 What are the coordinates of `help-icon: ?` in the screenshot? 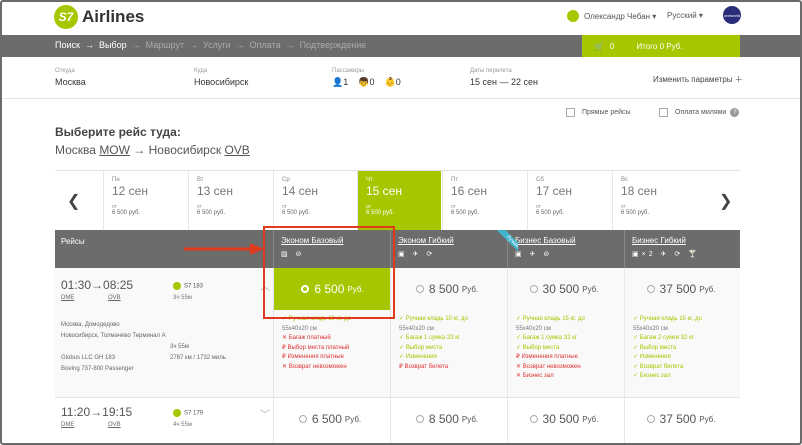 It's located at (735, 112).